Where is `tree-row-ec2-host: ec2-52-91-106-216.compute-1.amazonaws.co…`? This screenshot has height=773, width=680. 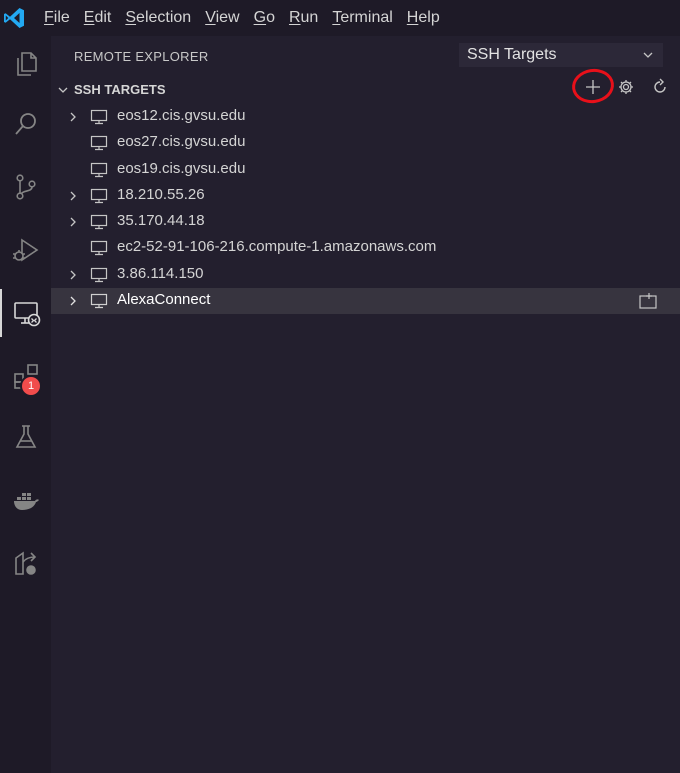
tree-row-ec2-host: ec2-52-91-106-216.compute-1.amazonaws.co… is located at coordinates (365, 248).